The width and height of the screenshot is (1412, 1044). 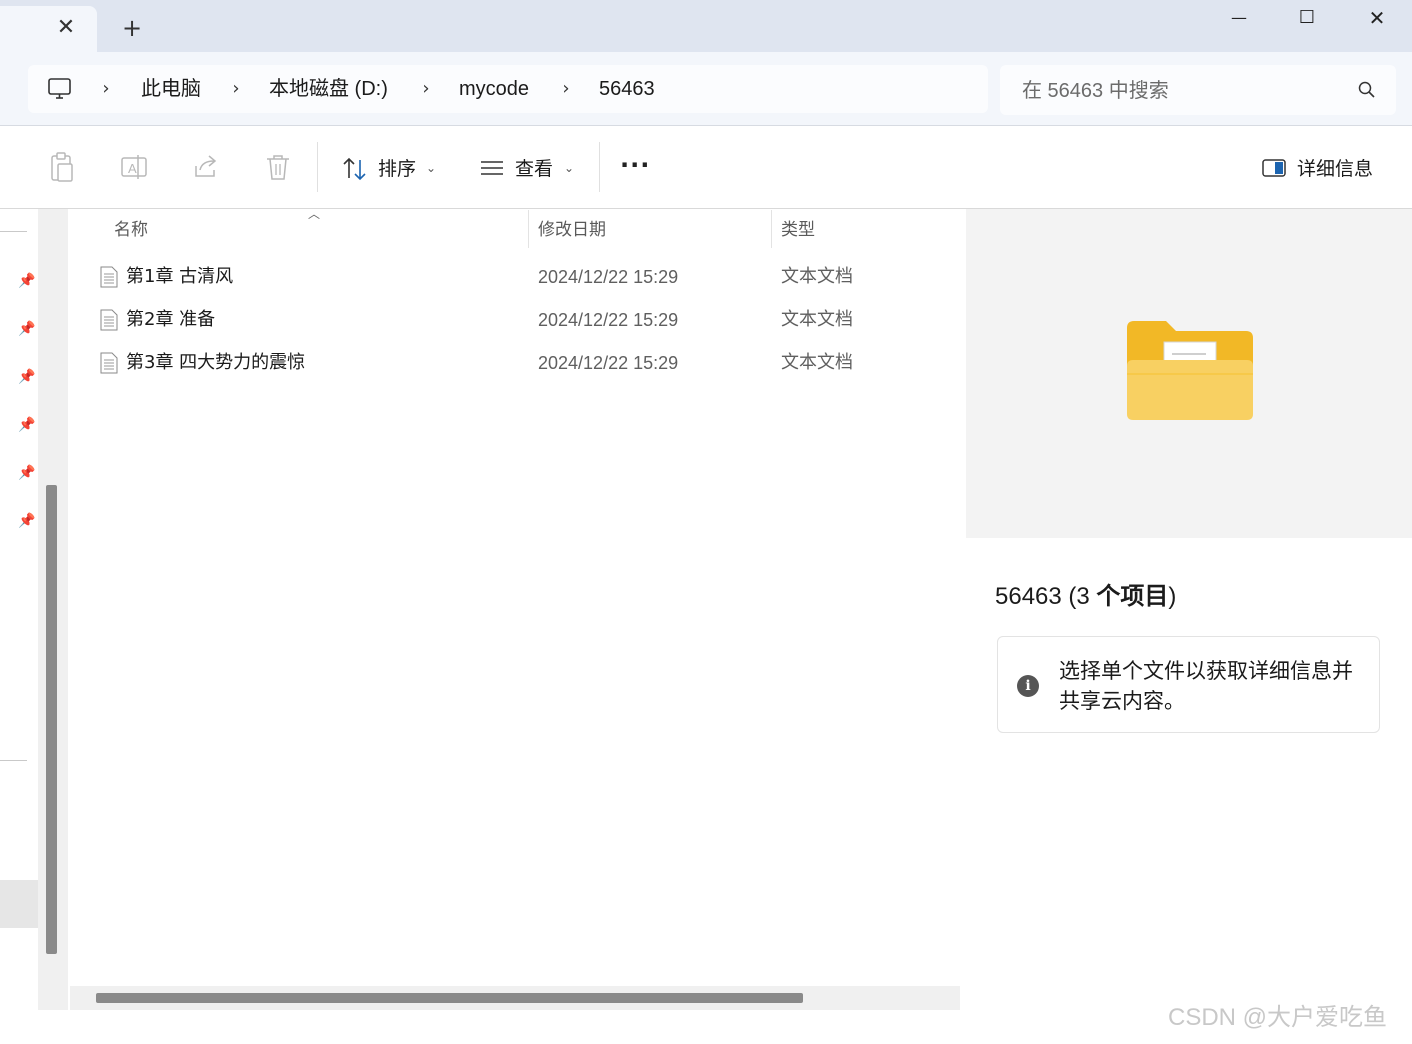 What do you see at coordinates (1335, 169) in the screenshot?
I see `details-button-label: 详细信息` at bounding box center [1335, 169].